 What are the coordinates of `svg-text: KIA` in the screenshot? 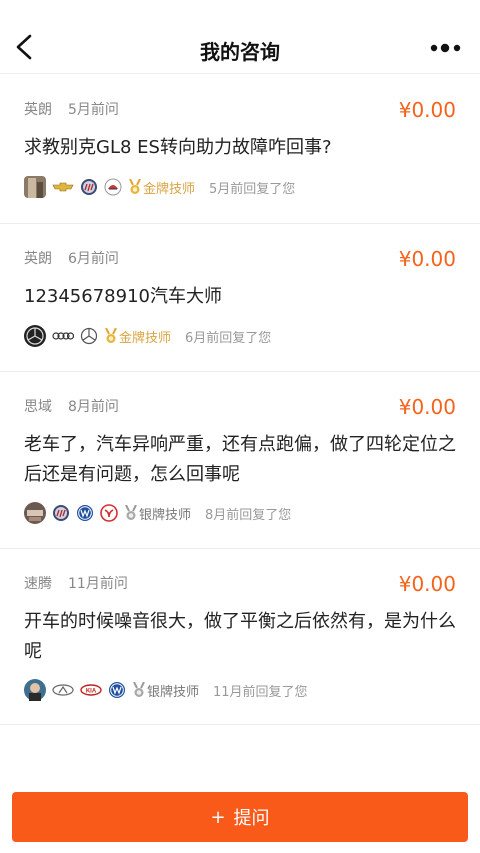 It's located at (91, 692).